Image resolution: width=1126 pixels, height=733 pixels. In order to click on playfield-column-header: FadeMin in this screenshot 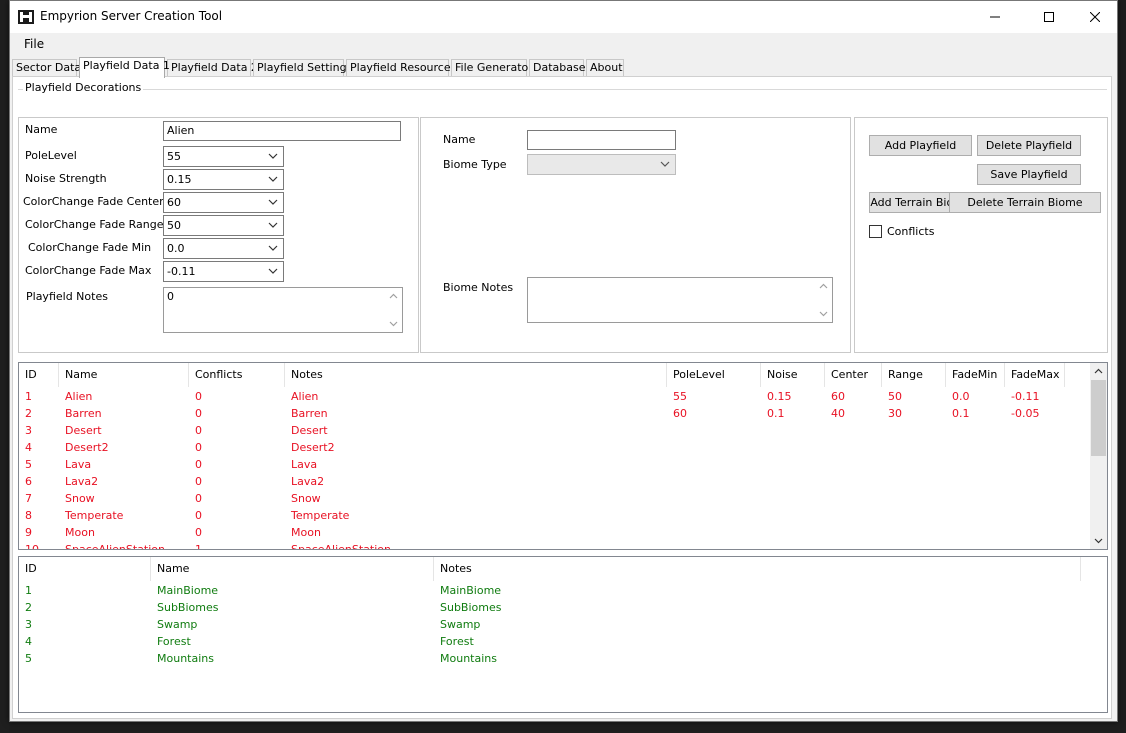, I will do `click(975, 375)`.